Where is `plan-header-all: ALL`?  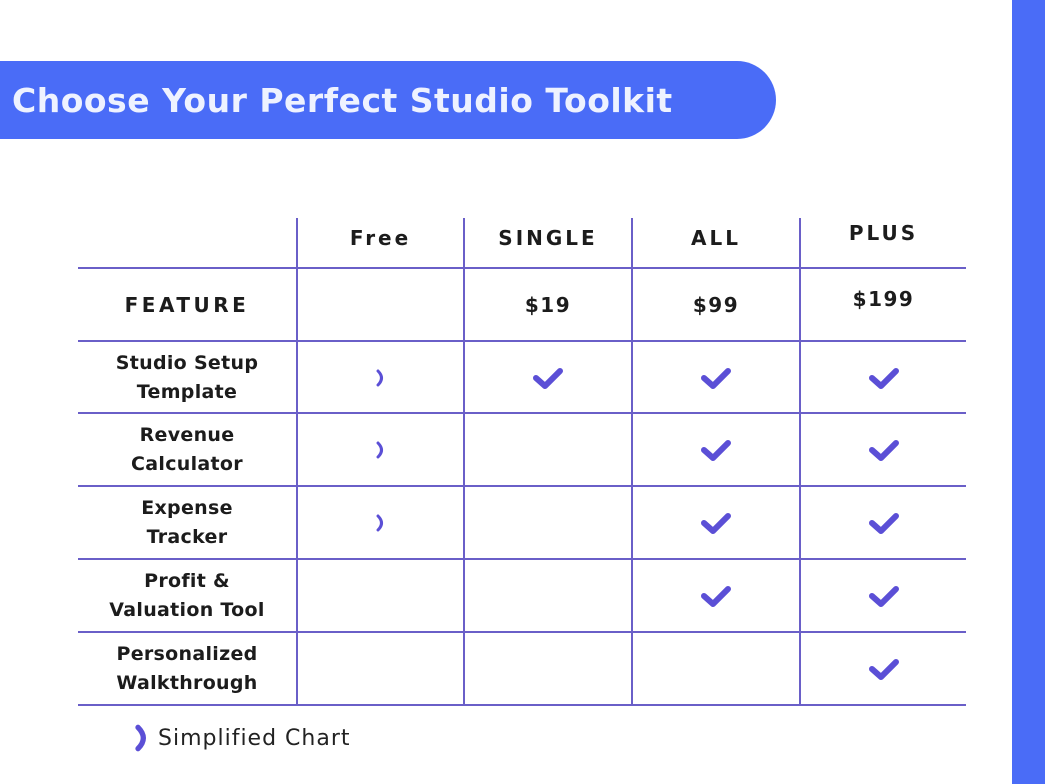 plan-header-all: ALL is located at coordinates (716, 238).